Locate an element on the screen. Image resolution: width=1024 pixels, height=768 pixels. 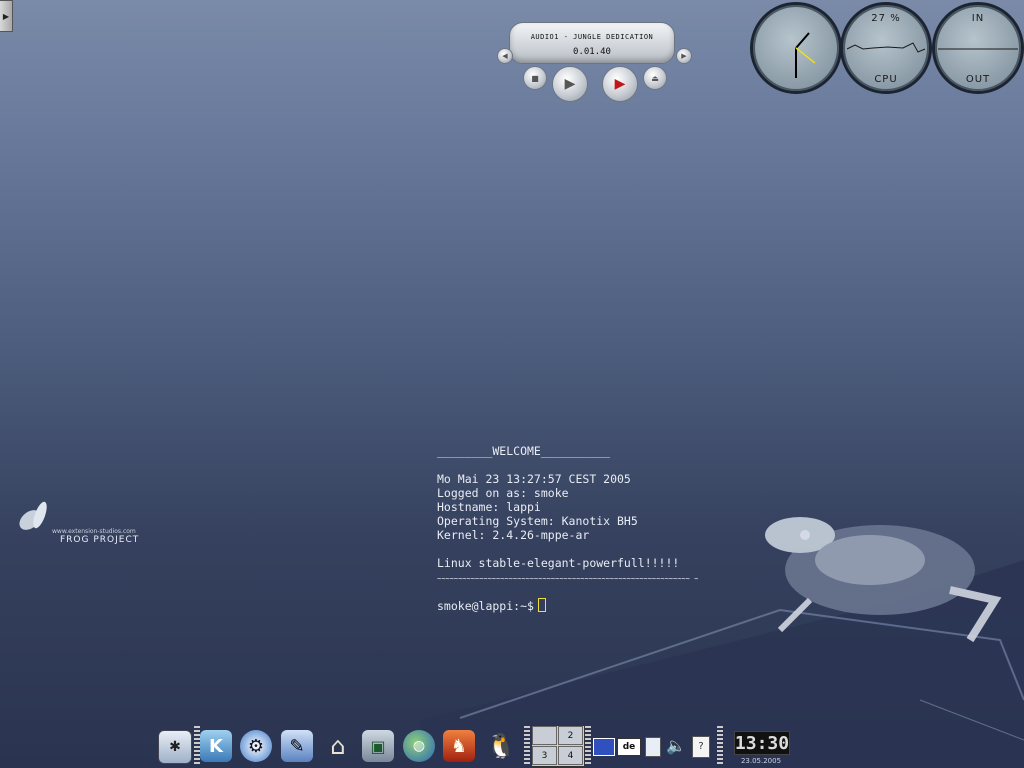
analog-clock is located at coordinates (796, 48).